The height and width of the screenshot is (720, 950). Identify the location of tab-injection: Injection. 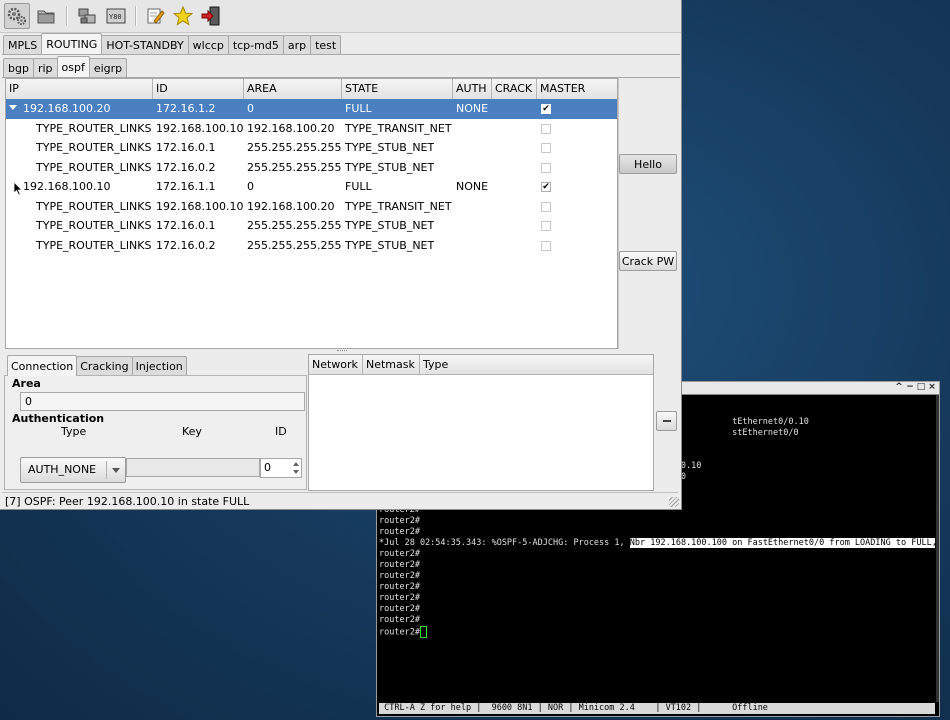
(159, 365).